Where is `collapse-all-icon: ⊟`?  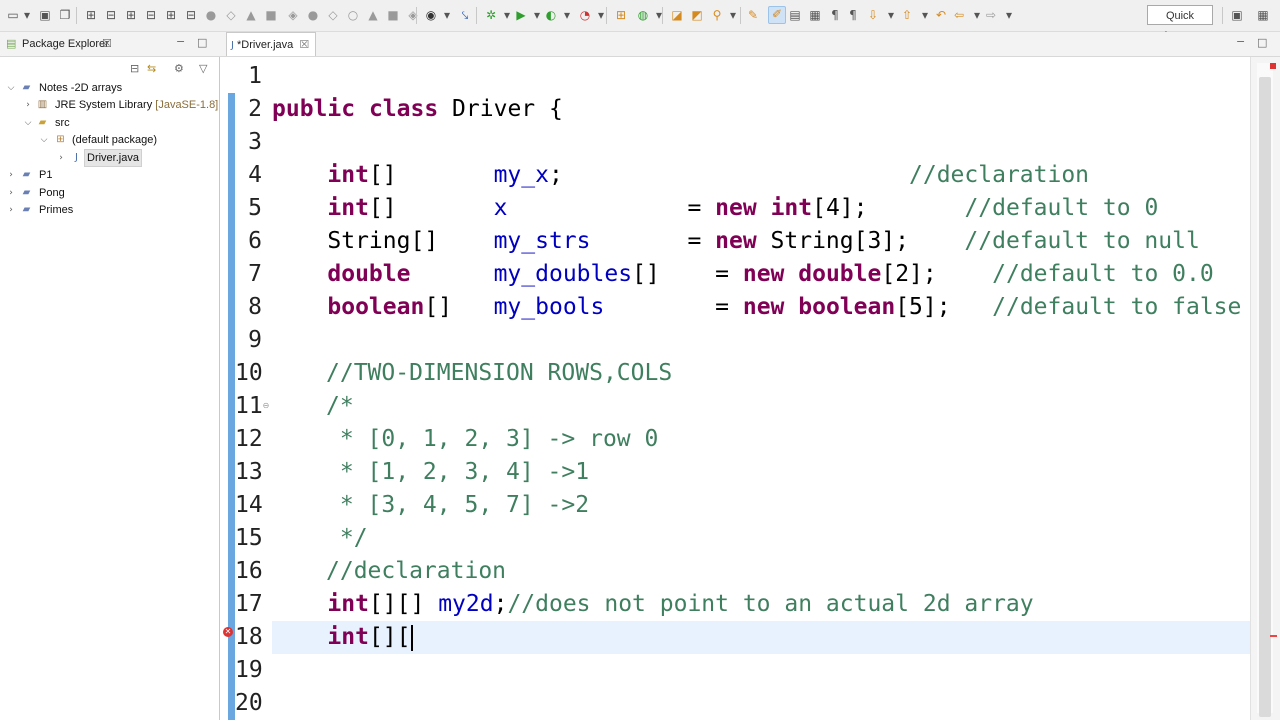
collapse-all-icon: ⊟ is located at coordinates (134, 68).